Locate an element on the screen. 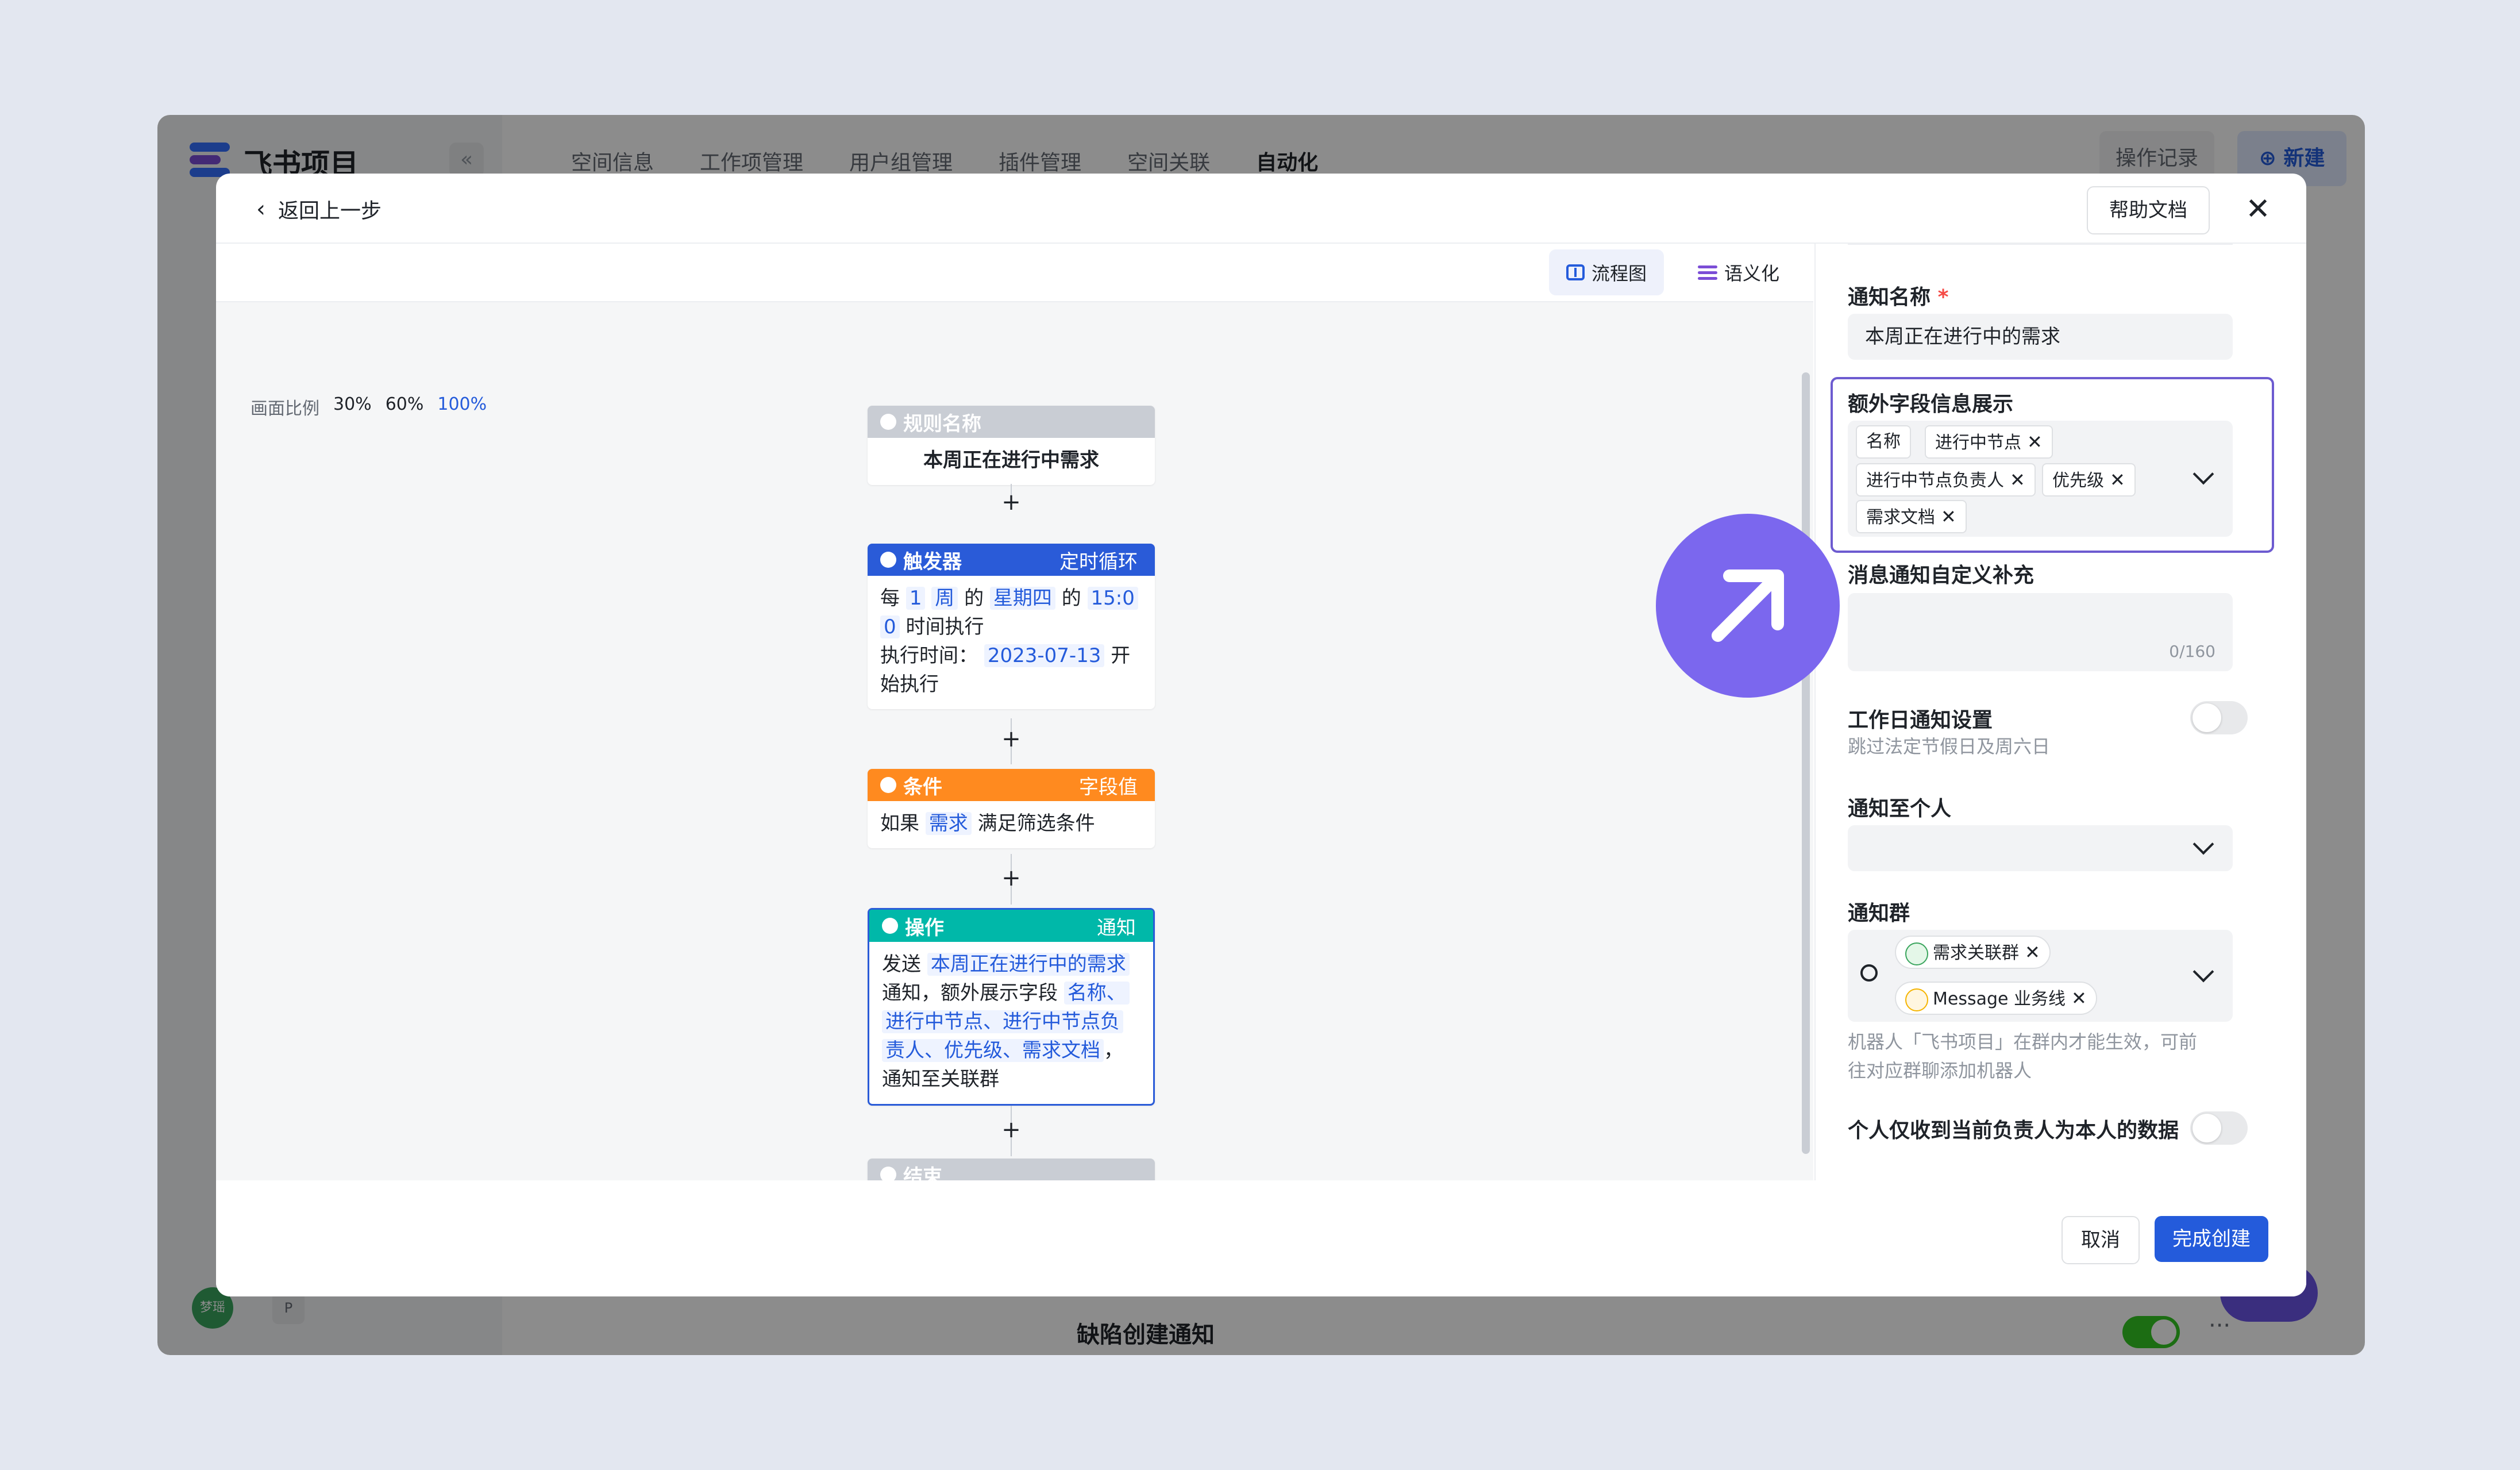 This screenshot has height=1470, width=2520. condition-text: 满足筛选条件 is located at coordinates (1036, 823).